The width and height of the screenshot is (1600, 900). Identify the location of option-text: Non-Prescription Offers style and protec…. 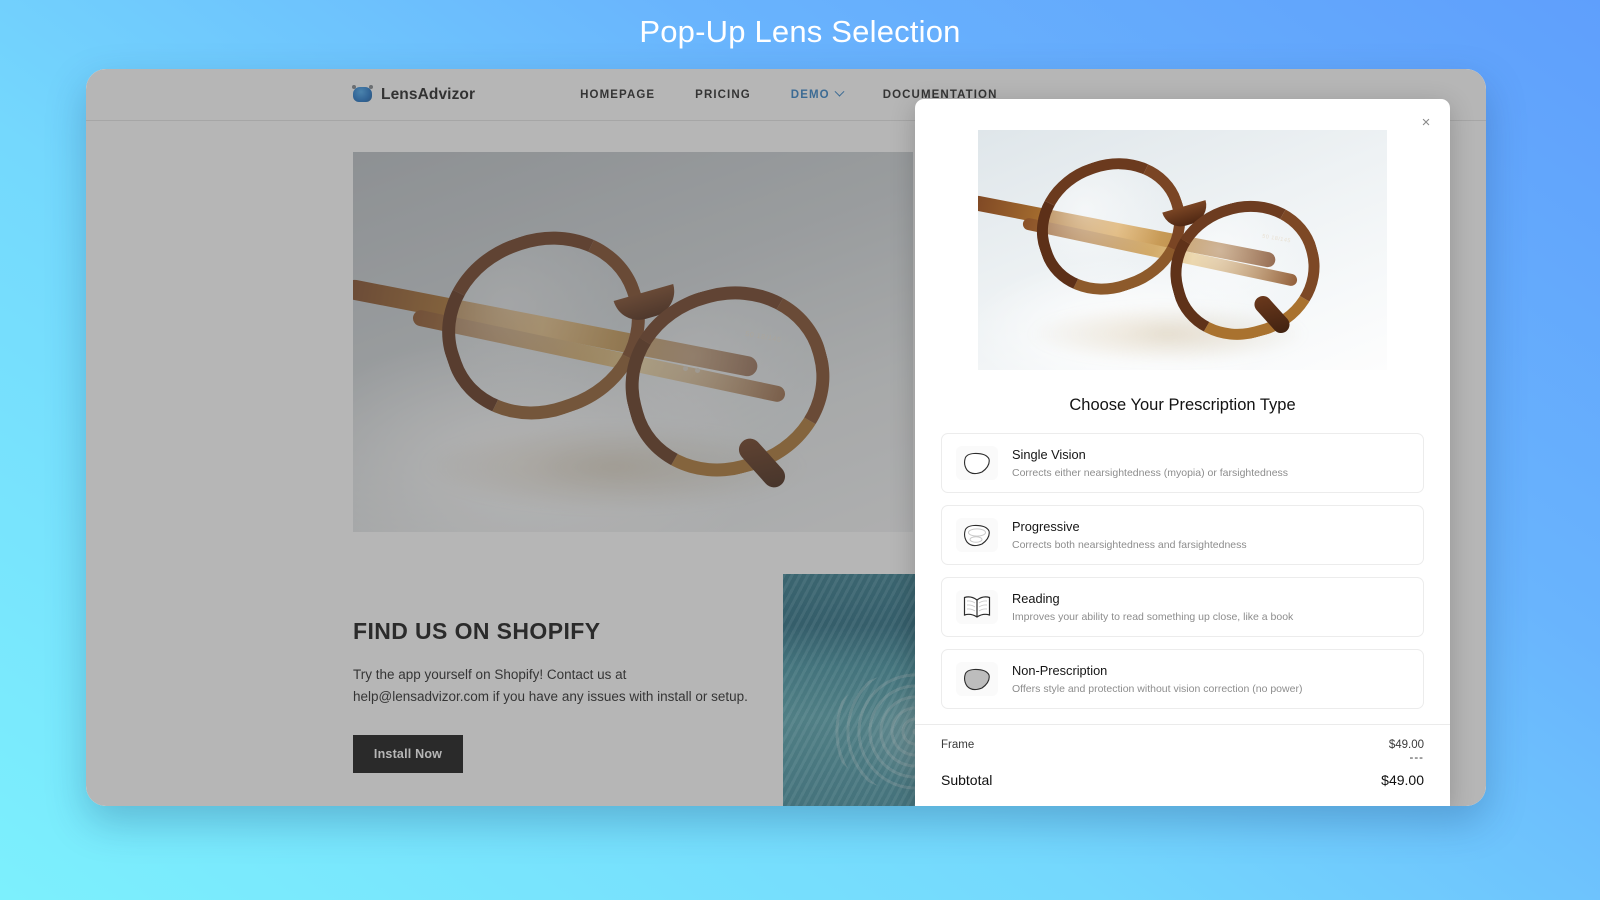
(1157, 679).